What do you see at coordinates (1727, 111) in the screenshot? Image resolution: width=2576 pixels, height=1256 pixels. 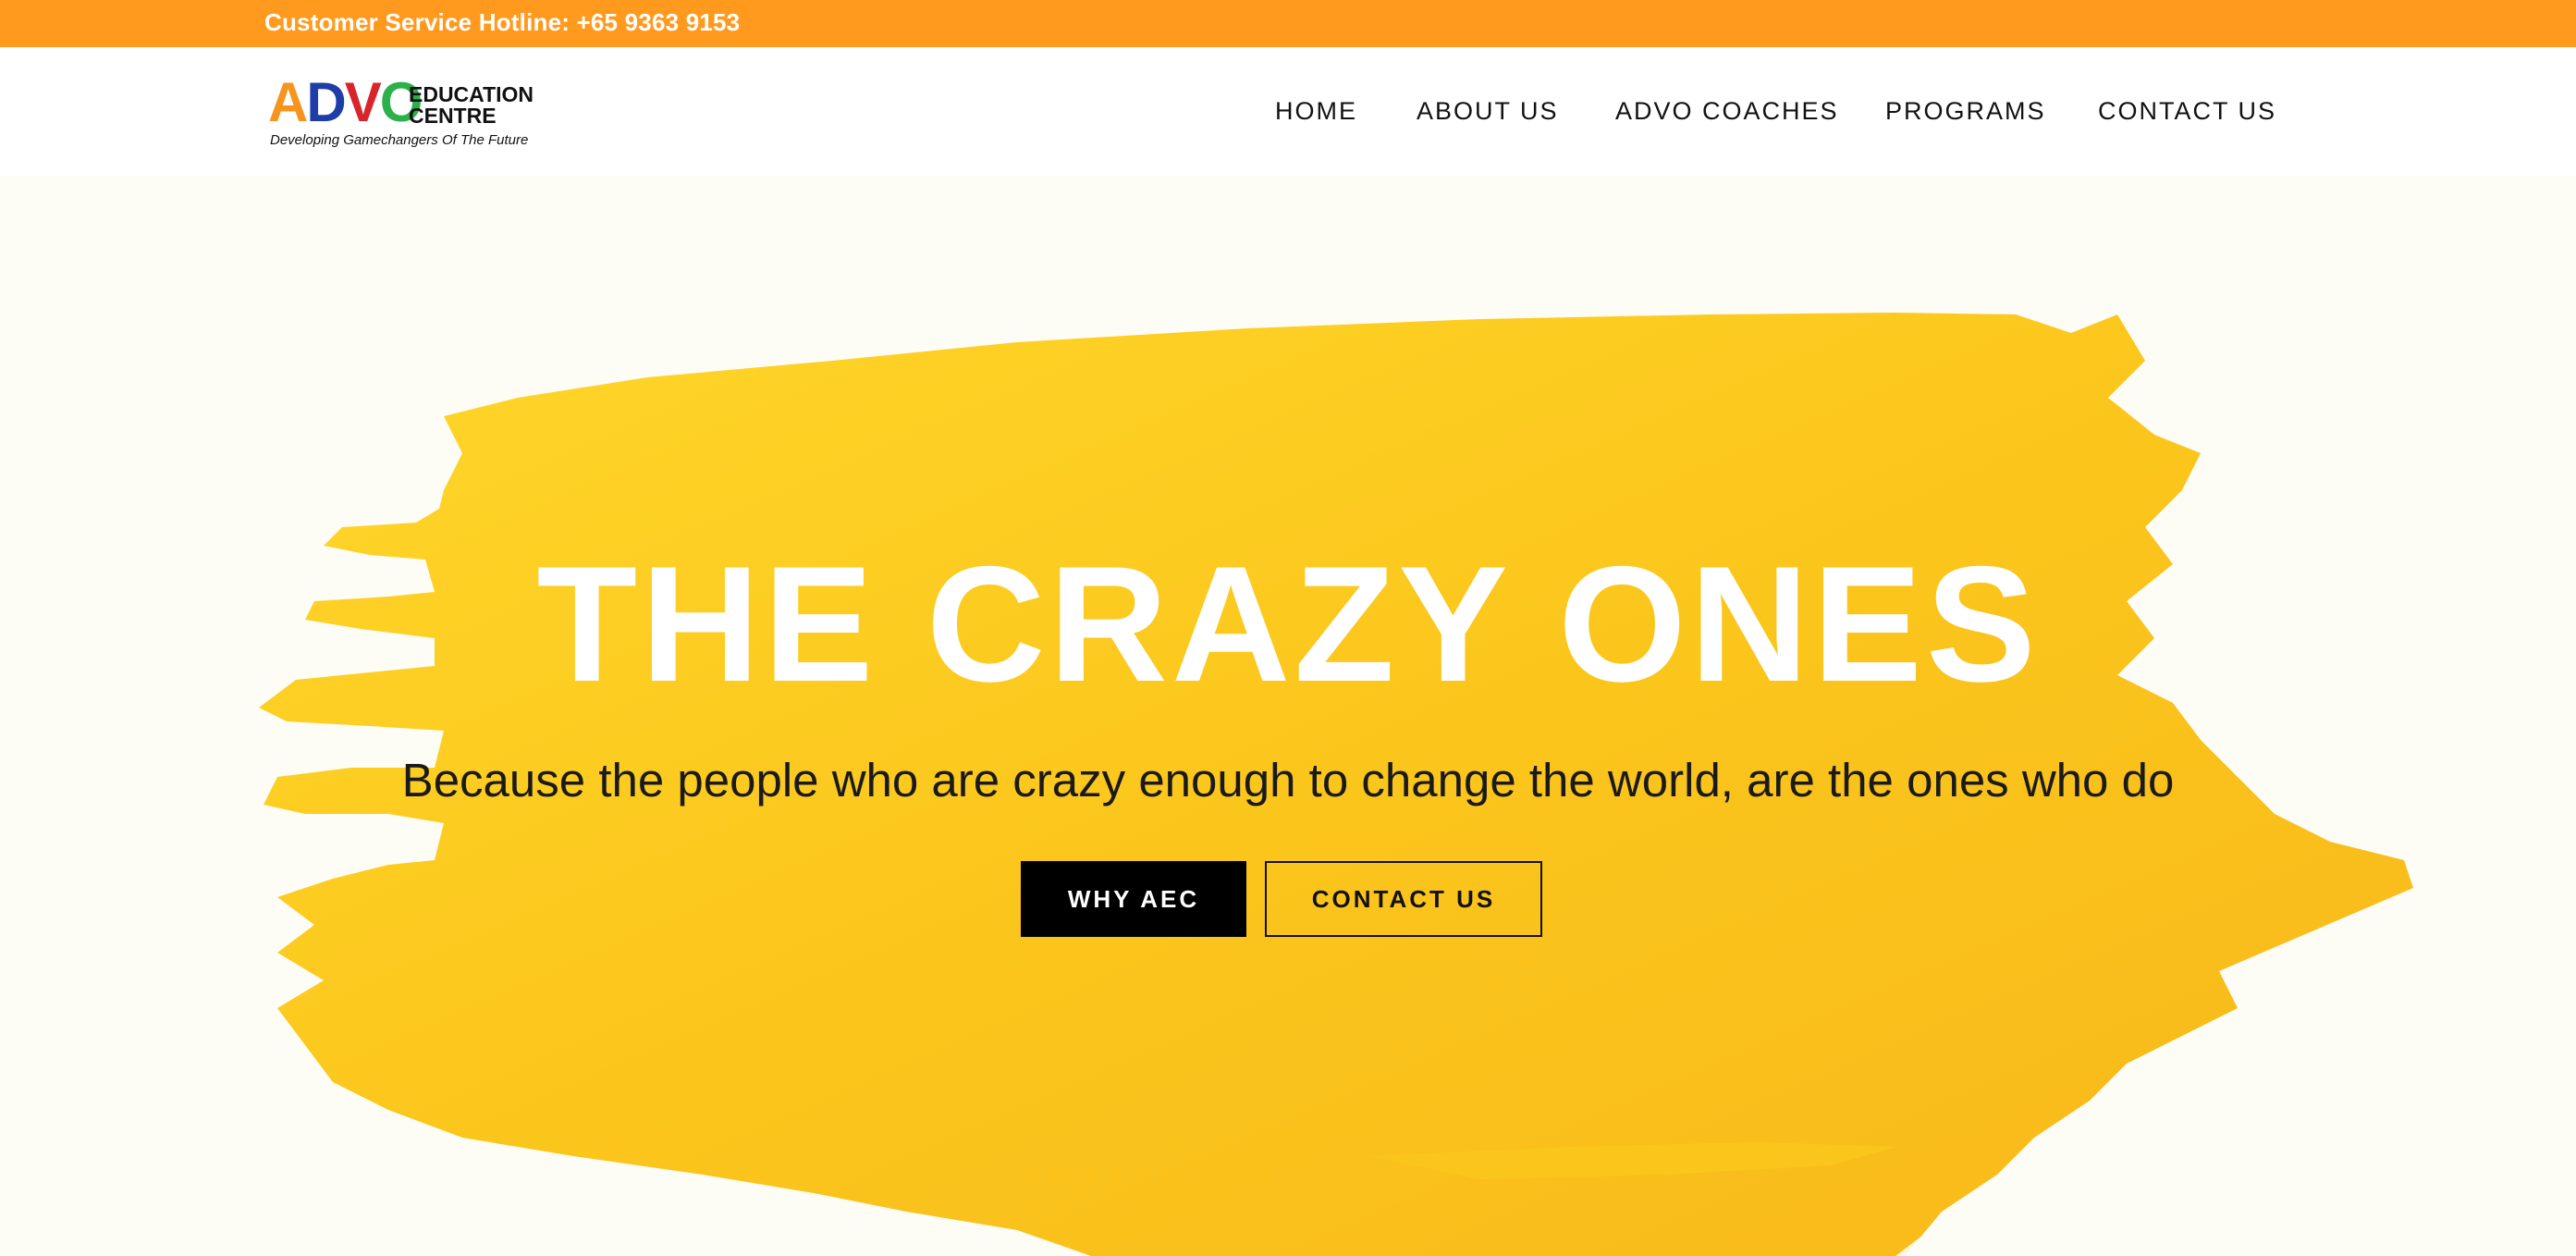 I see `nav-advo-coaches: ADVO COACHES` at bounding box center [1727, 111].